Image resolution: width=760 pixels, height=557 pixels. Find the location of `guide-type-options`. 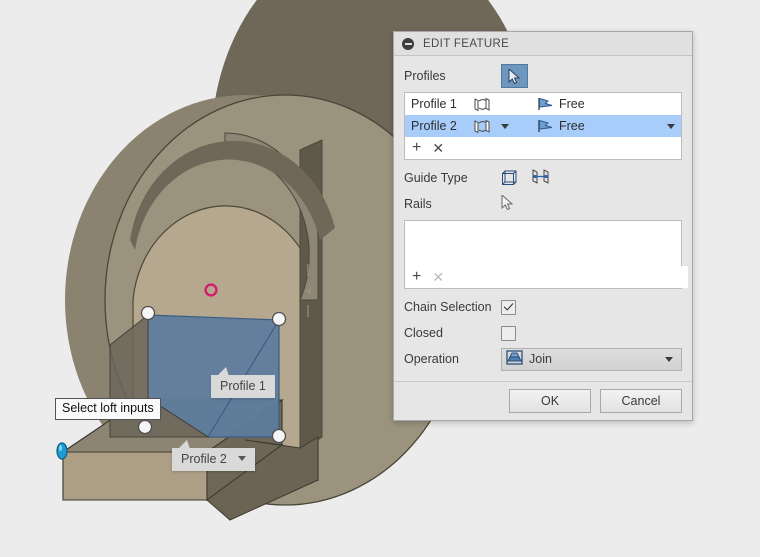

guide-type-options is located at coordinates (525, 178).